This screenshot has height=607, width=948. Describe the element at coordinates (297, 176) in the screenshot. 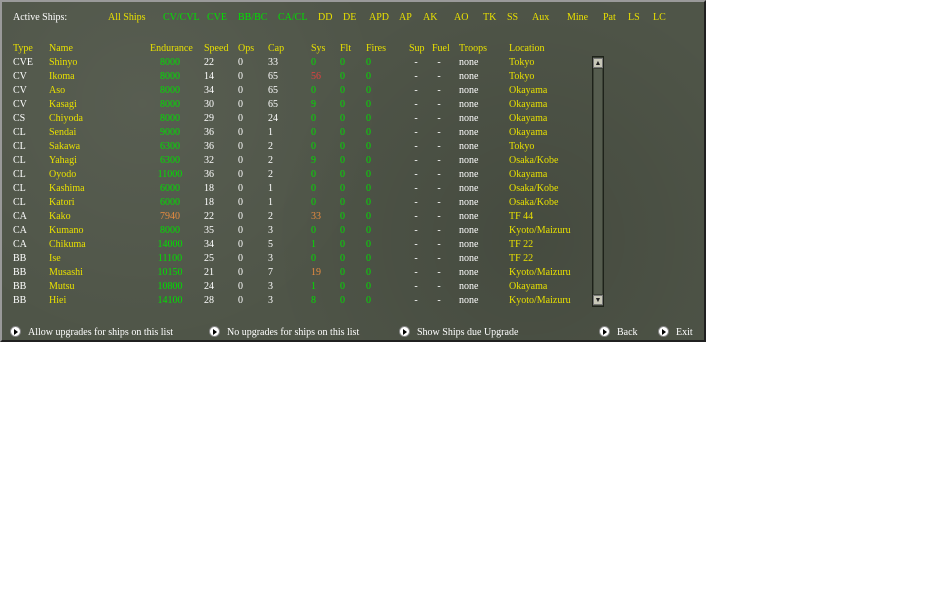

I see `table-row: CL Oyodo 11000 36 0 2 0 0 0 - - none Okayama` at that location.